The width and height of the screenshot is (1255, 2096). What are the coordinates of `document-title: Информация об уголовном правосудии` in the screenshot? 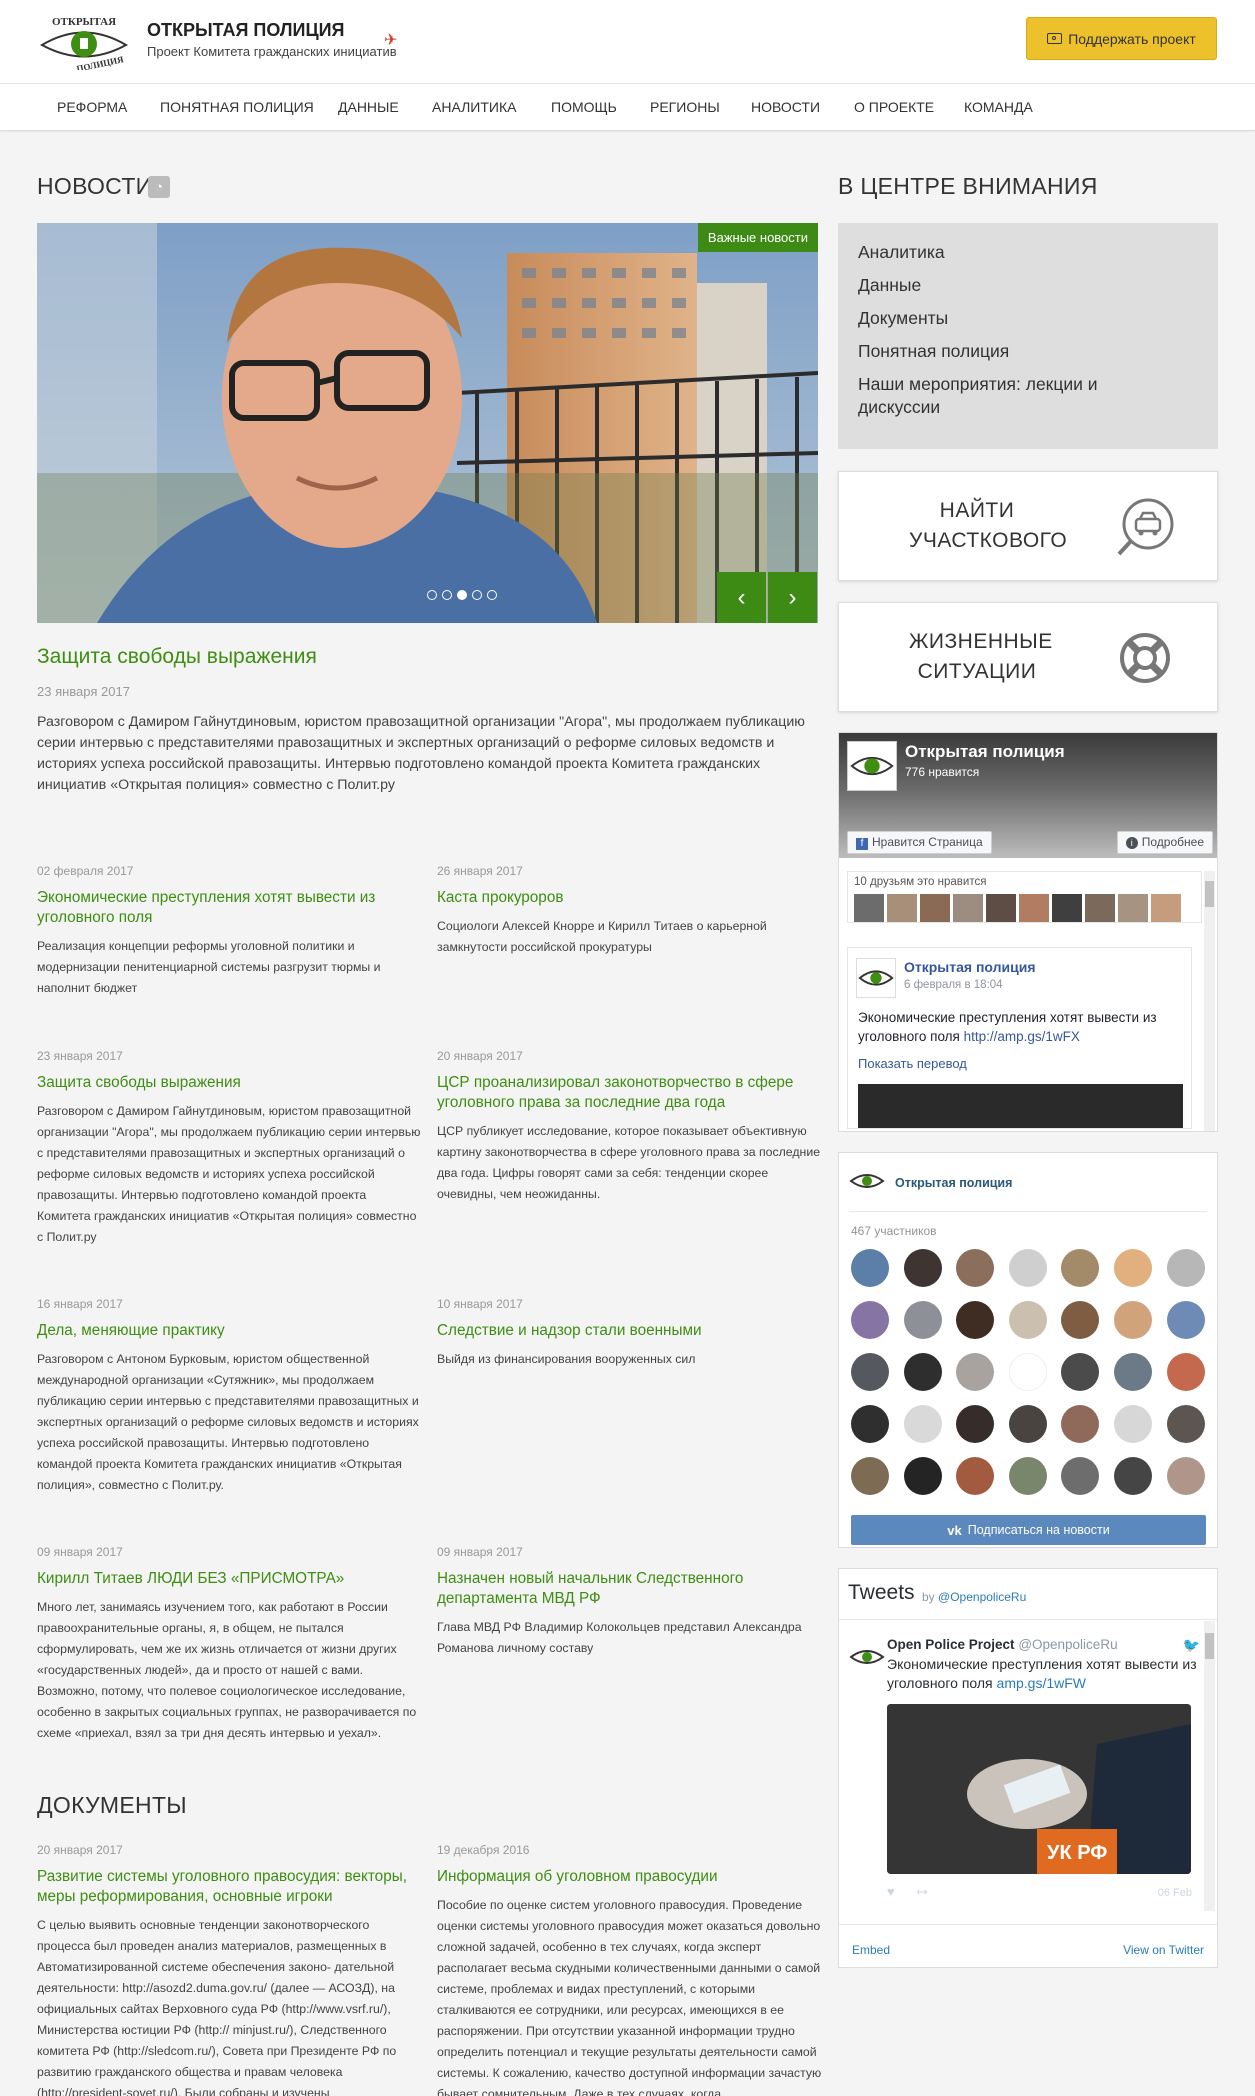 It's located at (629, 1877).